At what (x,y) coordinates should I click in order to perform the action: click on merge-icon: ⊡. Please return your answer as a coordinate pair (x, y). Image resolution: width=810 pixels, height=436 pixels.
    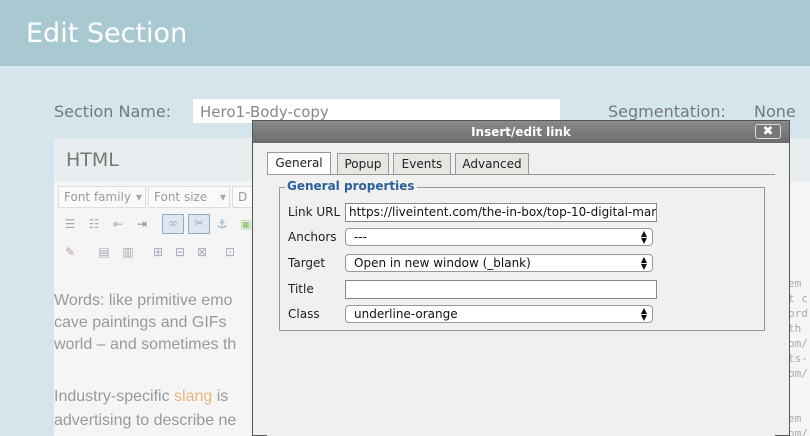
    Looking at the image, I should click on (230, 252).